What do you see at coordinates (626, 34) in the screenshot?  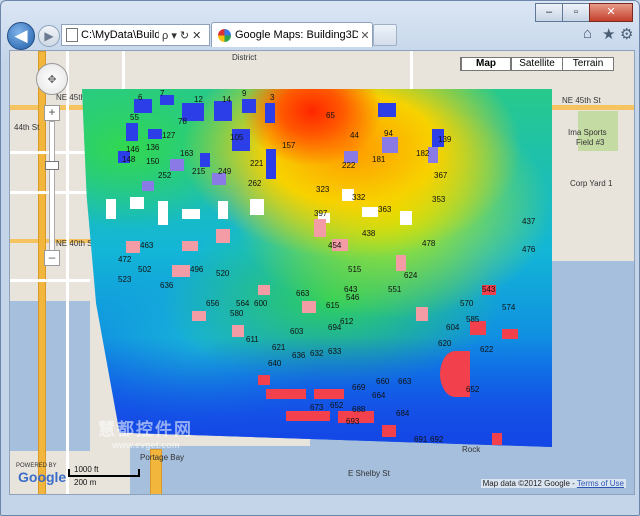 I see `settings-gear-icon: ⚙` at bounding box center [626, 34].